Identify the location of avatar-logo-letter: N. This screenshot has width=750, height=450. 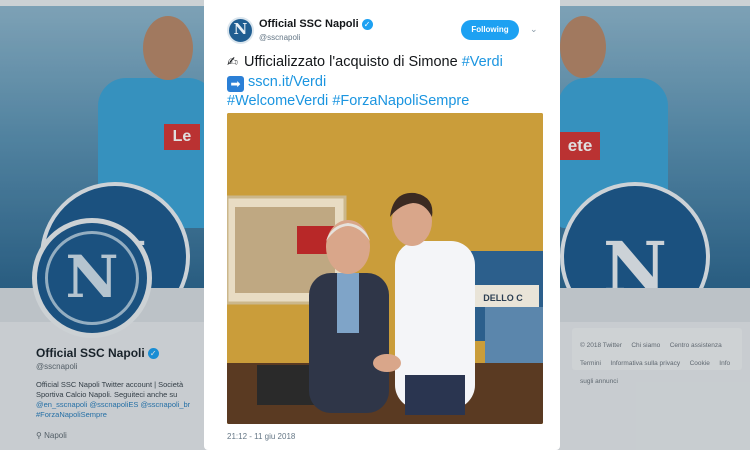
(240, 29).